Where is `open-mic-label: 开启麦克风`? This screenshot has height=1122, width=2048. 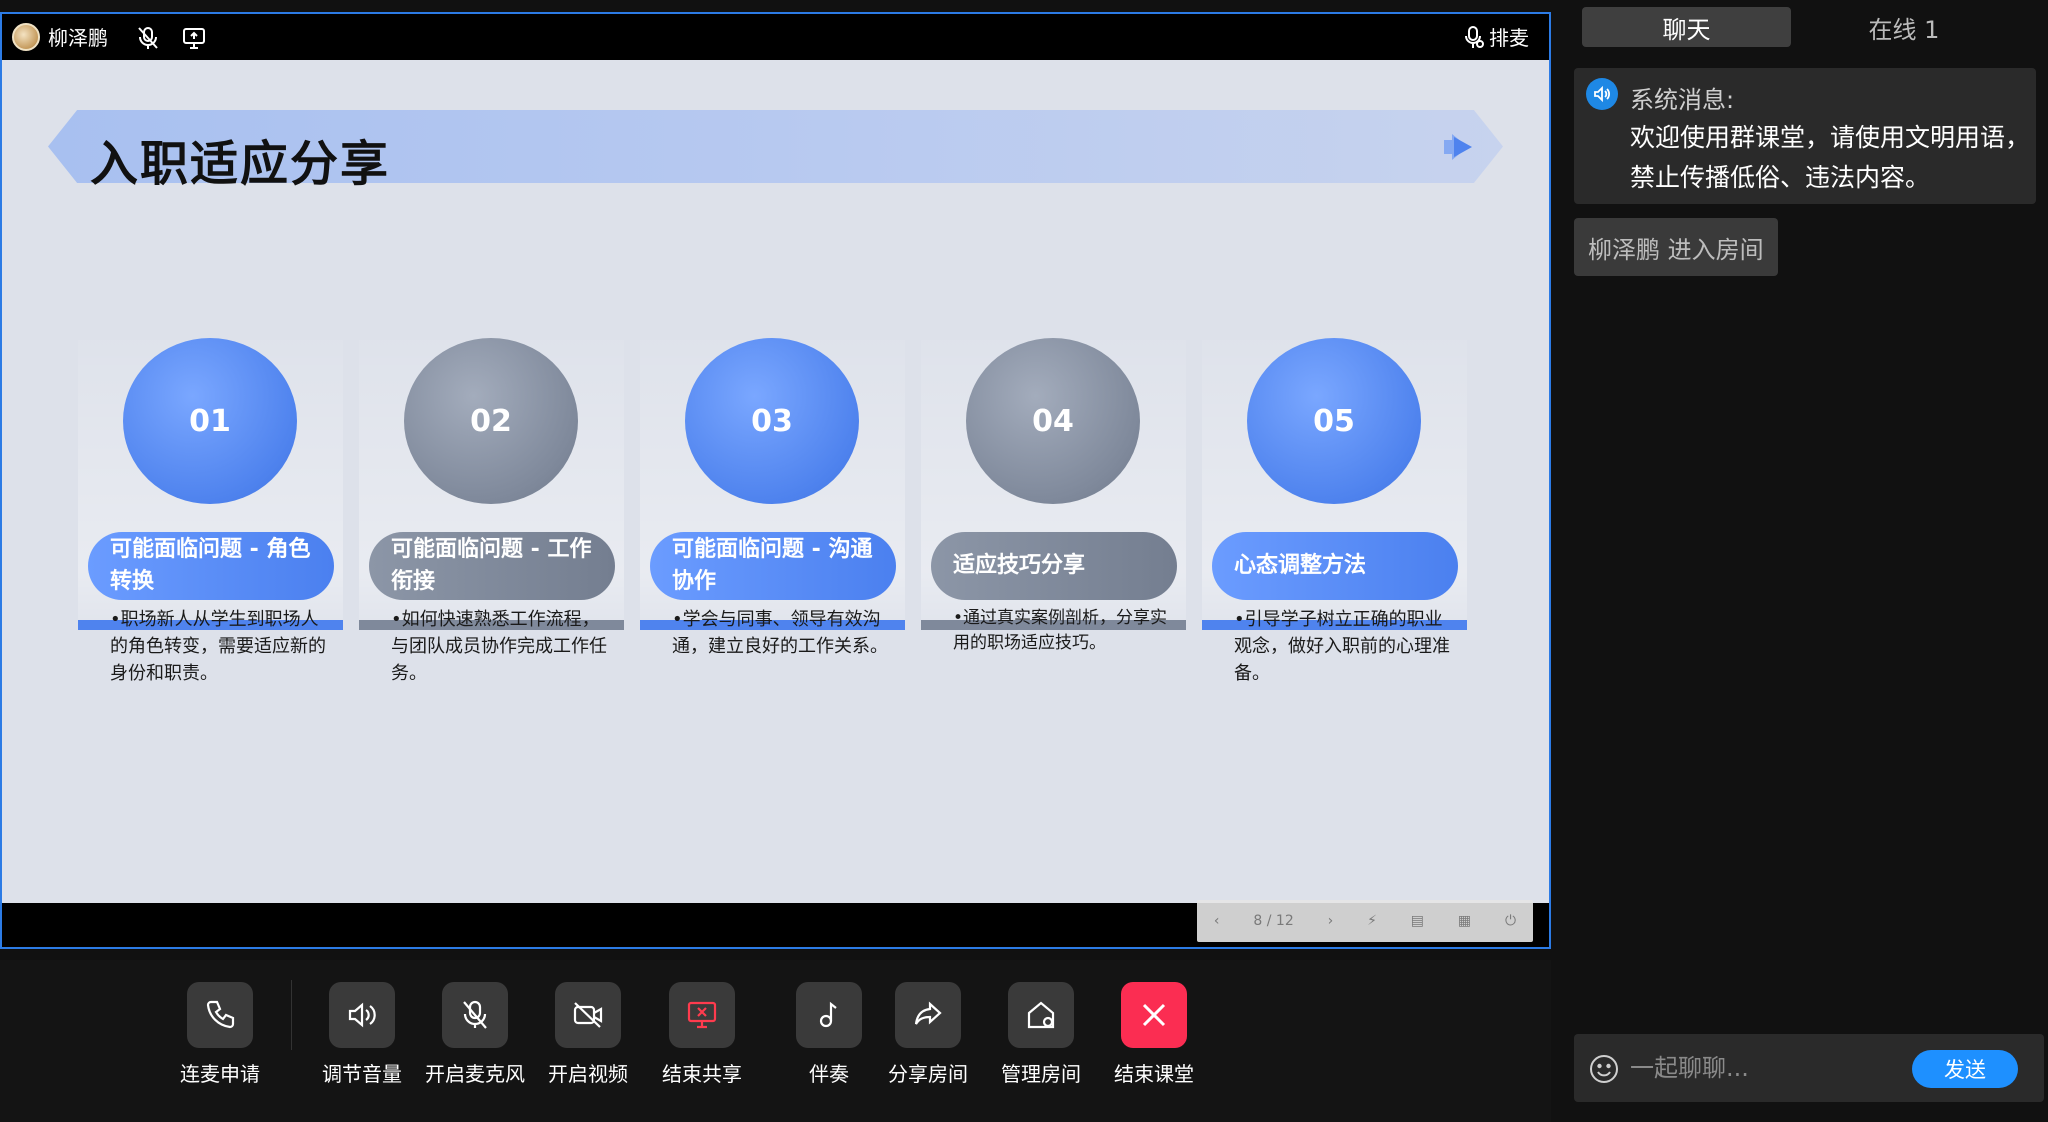
open-mic-label: 开启麦克风 is located at coordinates (475, 1074).